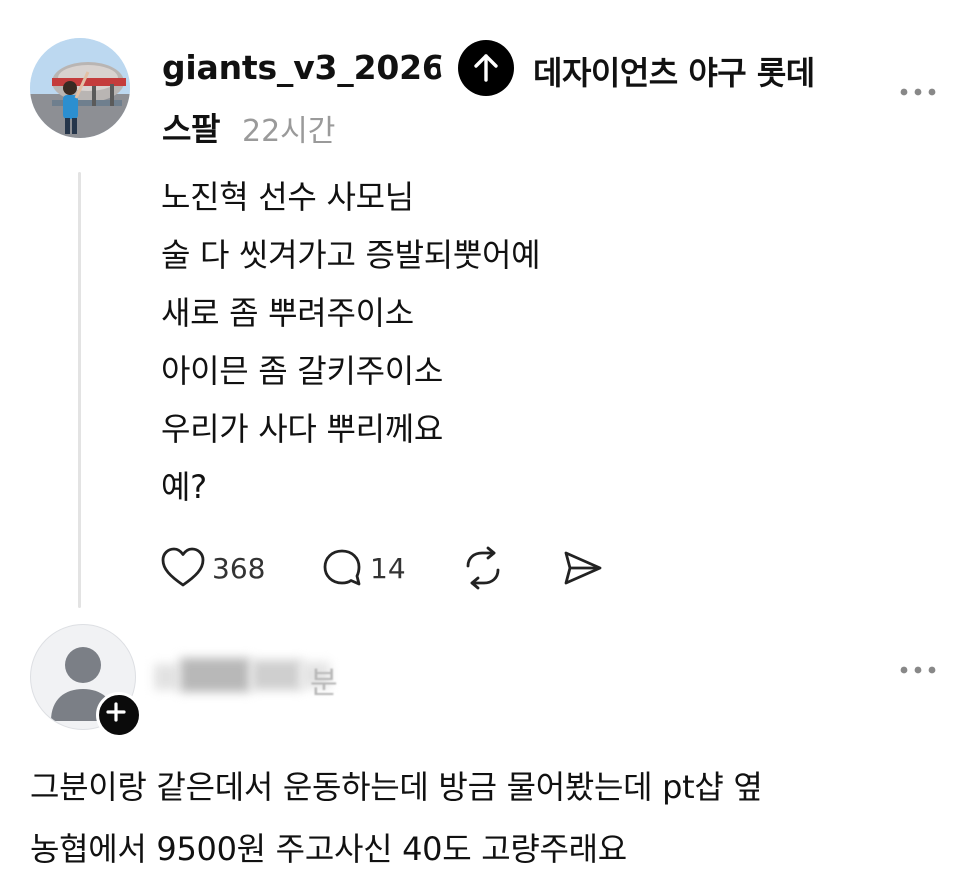  I want to click on profile-avatar, so click(80, 88).